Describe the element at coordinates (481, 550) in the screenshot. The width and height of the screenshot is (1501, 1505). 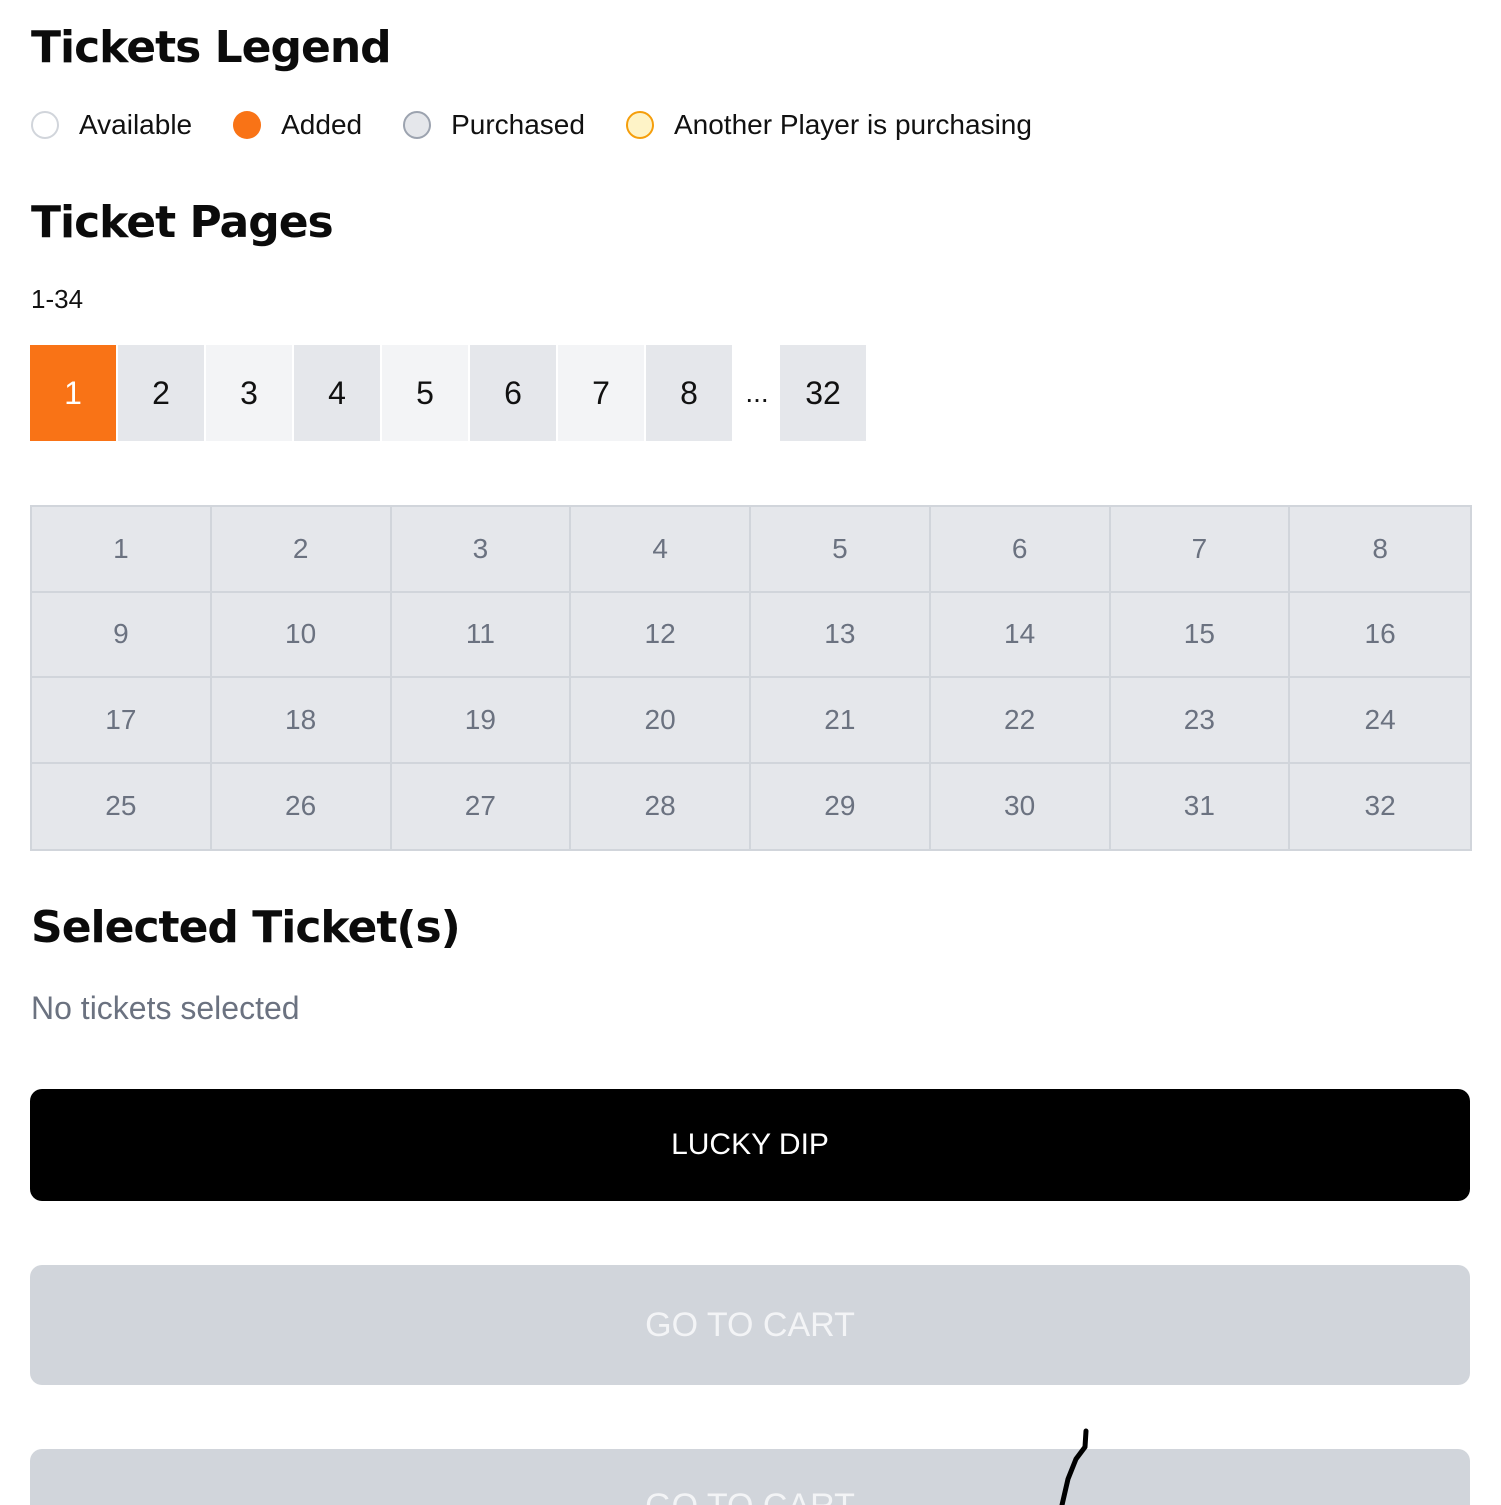
I see `ticket-cell: 3` at that location.